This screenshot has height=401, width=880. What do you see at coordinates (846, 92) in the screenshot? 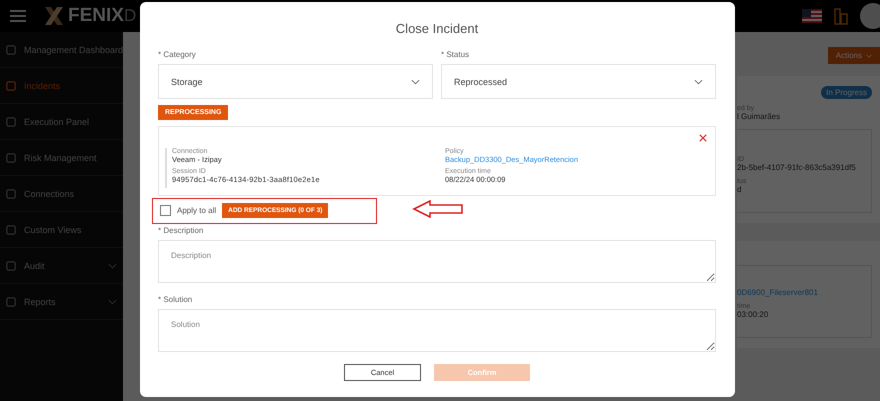
I see `status-badge: In Progress` at bounding box center [846, 92].